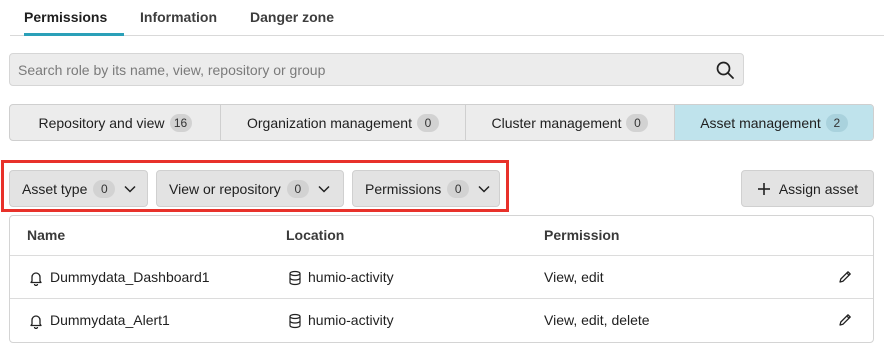  I want to click on asset-permission-cell: View, edit, so click(574, 277).